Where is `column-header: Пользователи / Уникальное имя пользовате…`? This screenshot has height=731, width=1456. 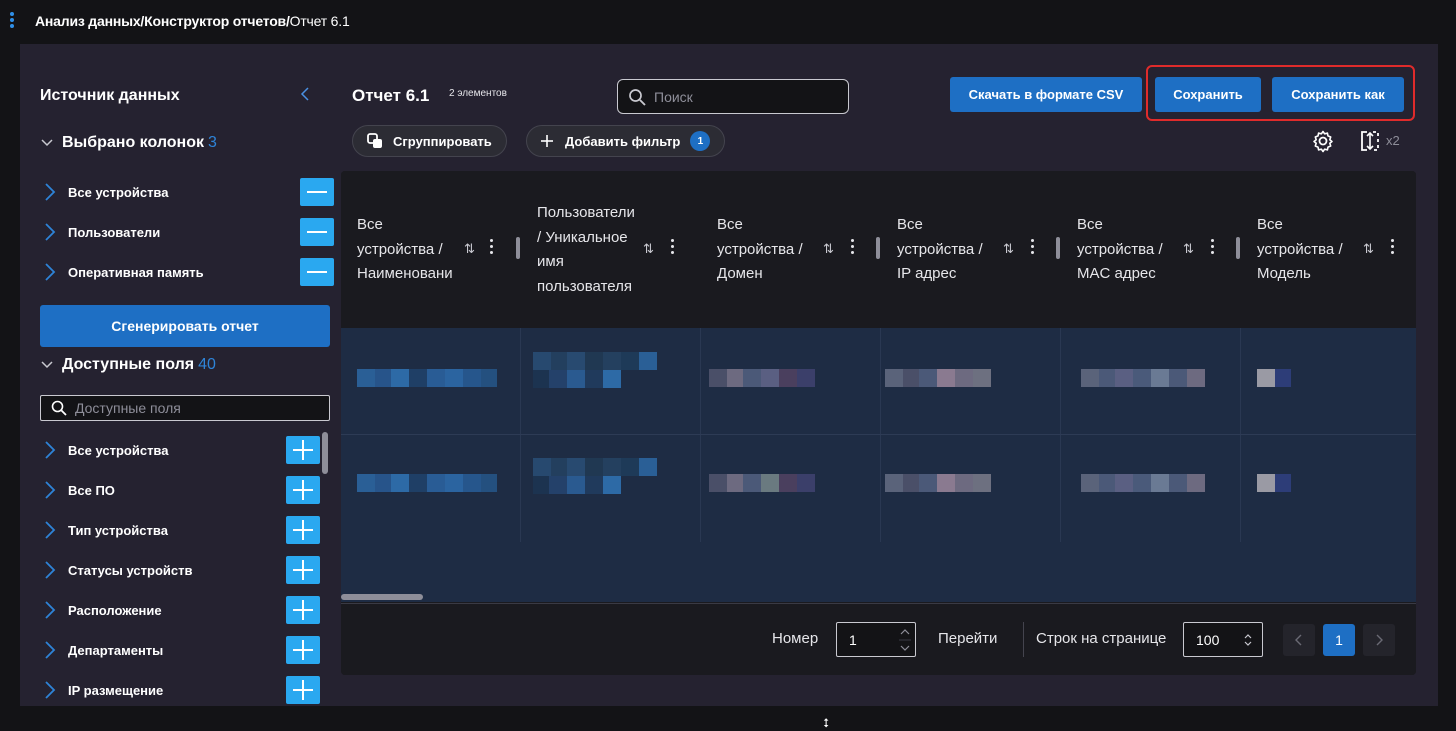
column-header: Пользователи / Уникальное имя пользовате… is located at coordinates (611, 249).